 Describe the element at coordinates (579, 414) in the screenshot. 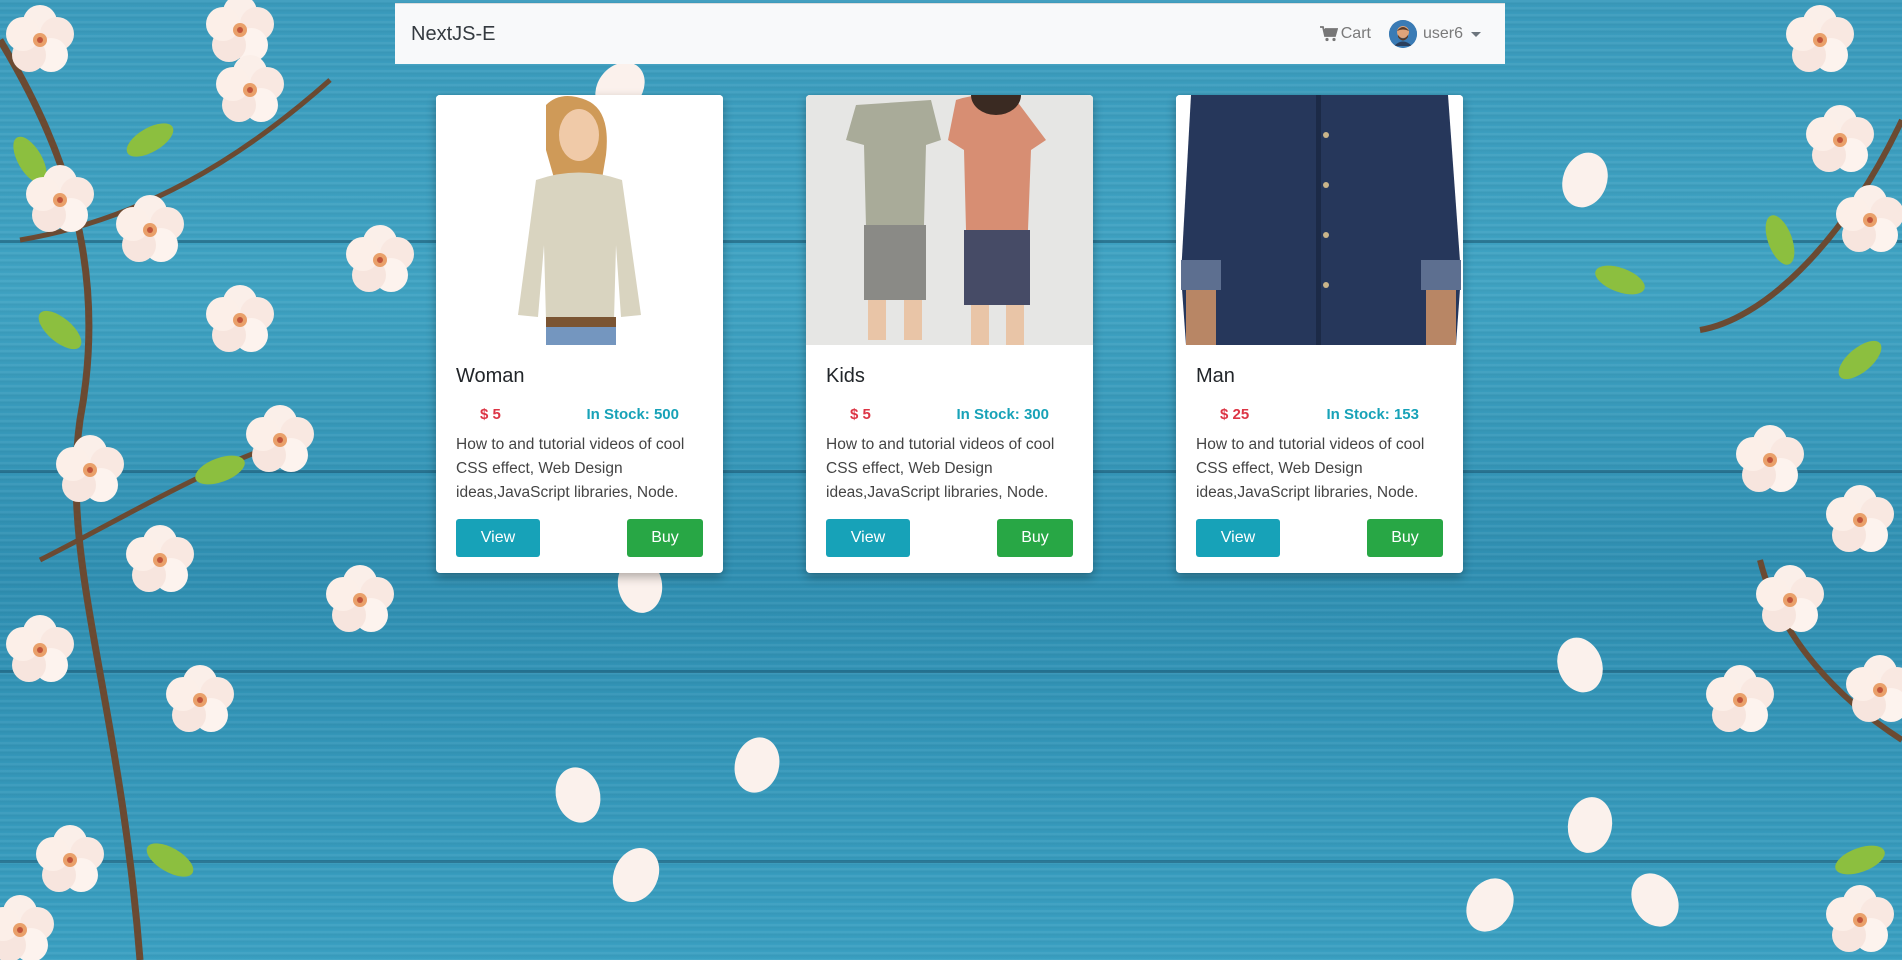

I see `price-stock-row: $ 5 In Stock: 500` at that location.